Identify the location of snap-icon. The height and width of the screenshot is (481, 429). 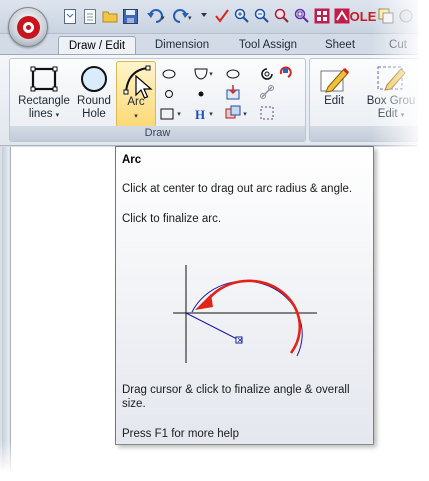
(342, 16).